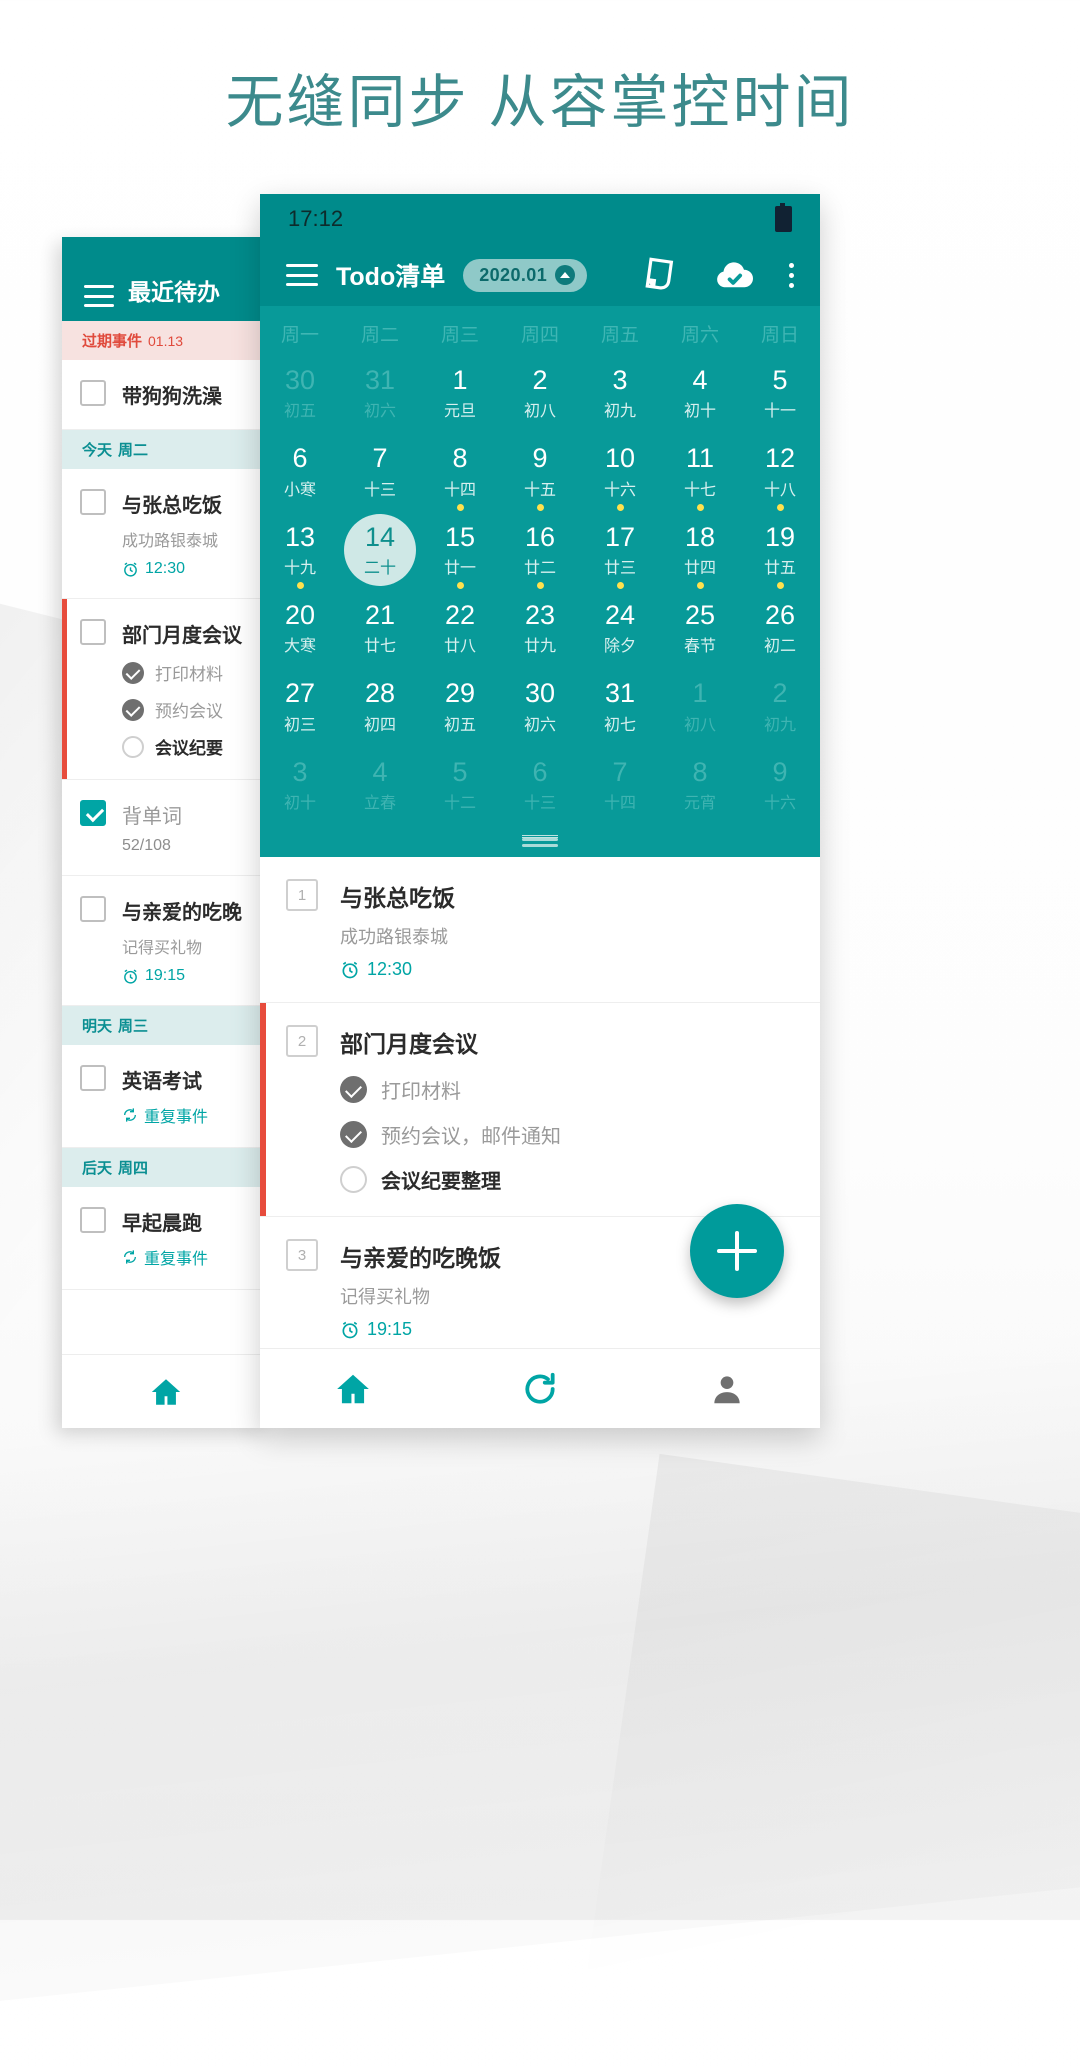  What do you see at coordinates (380, 380) in the screenshot?
I see `calendar-day-number: 31` at bounding box center [380, 380].